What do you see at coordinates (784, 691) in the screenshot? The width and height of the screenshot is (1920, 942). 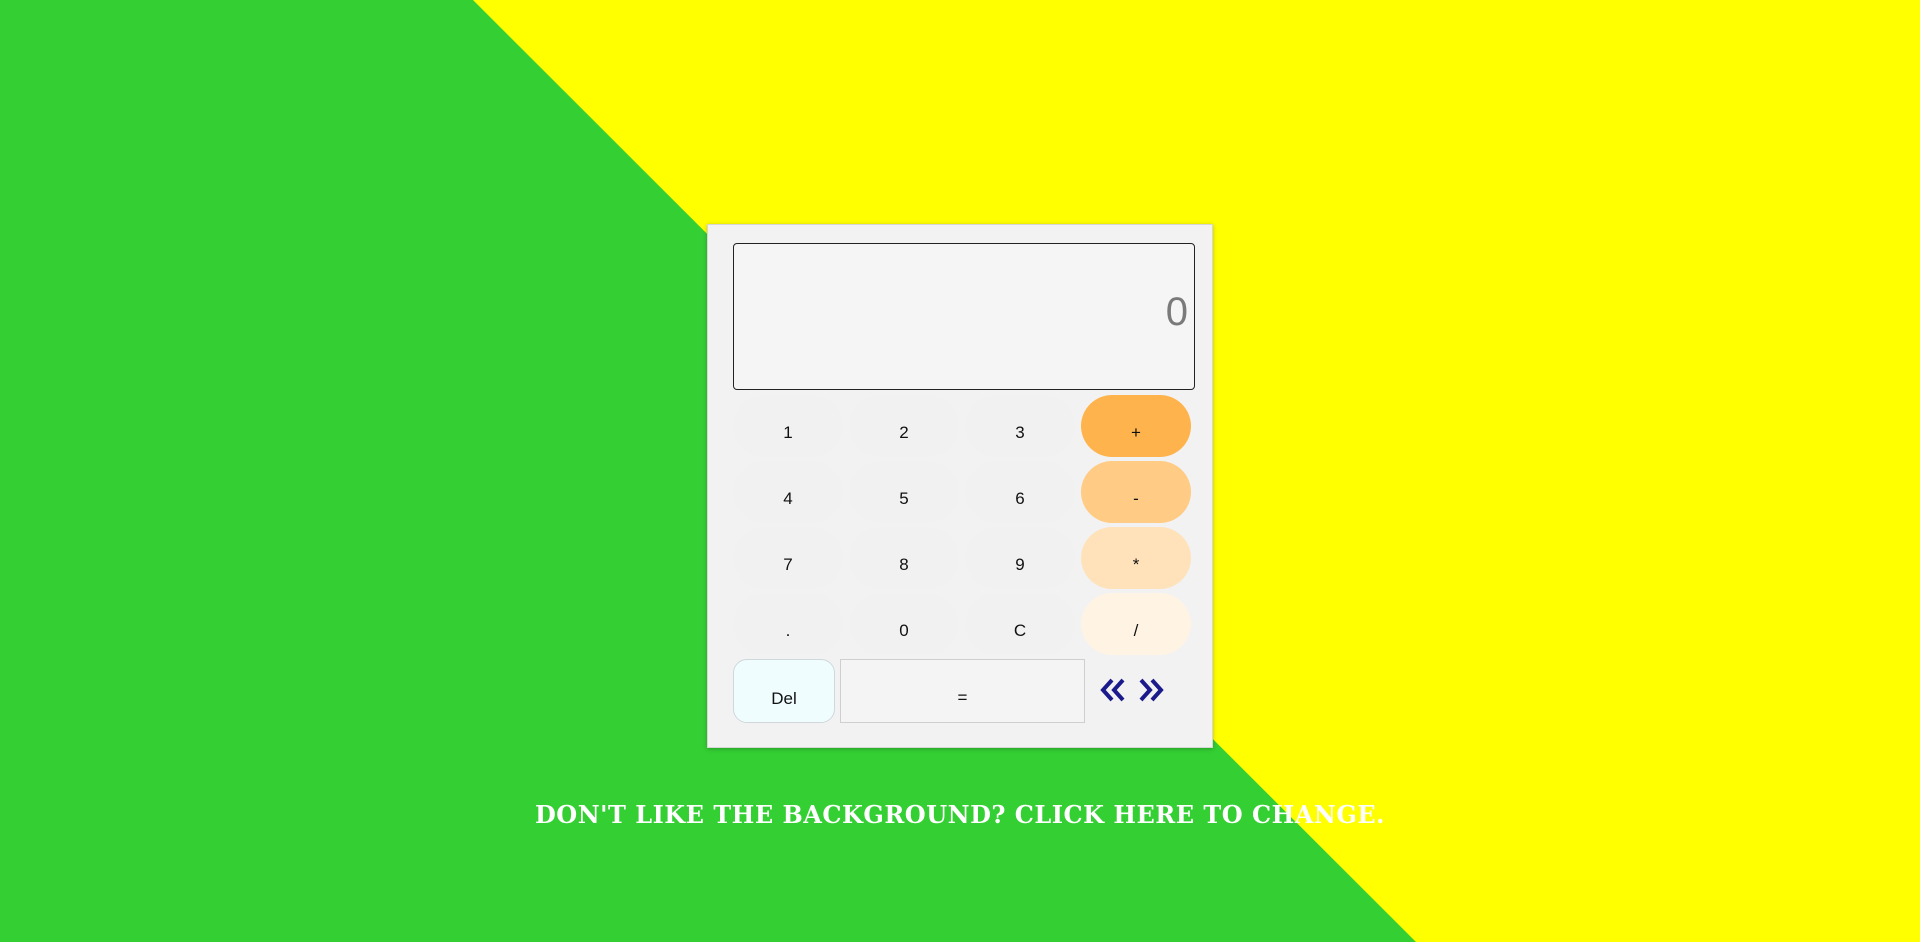 I see `delete-button: Del` at bounding box center [784, 691].